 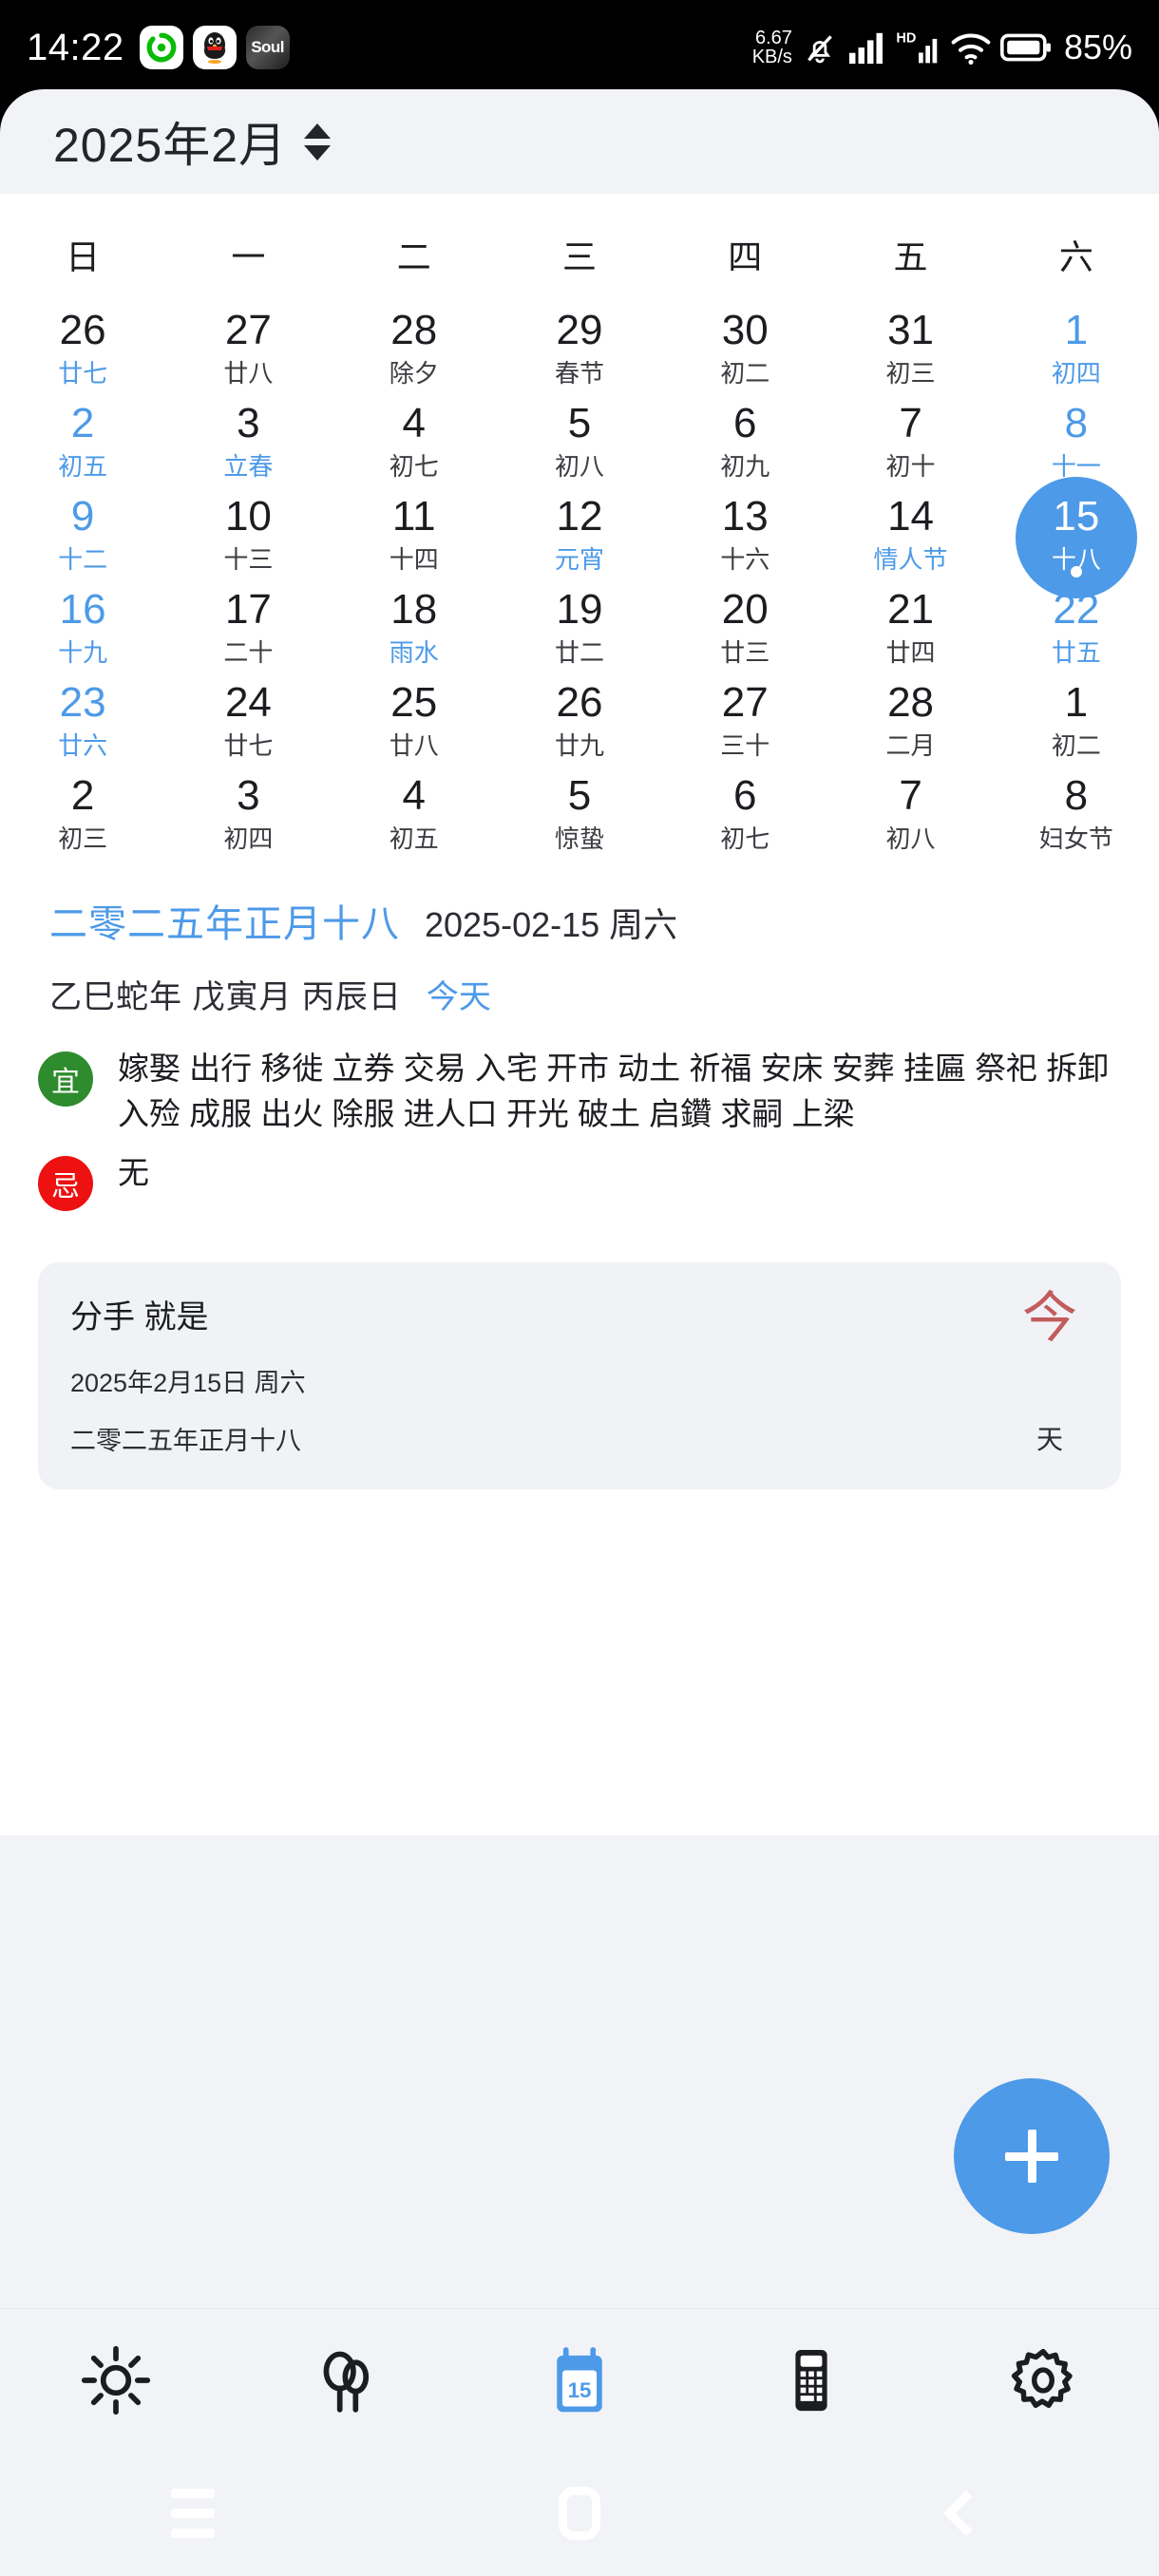 I want to click on calendar-day: 7 初八, so click(x=910, y=815).